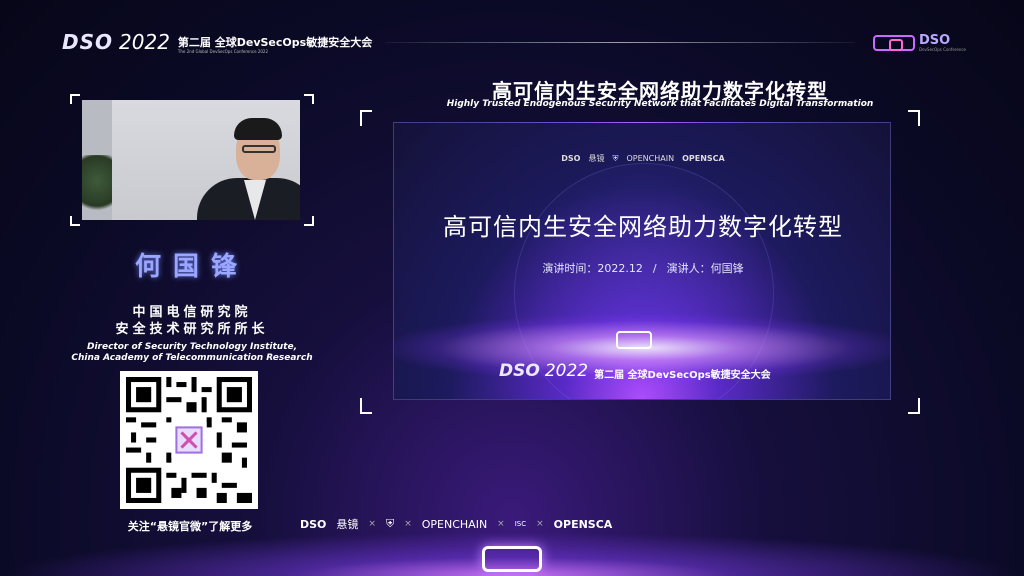  What do you see at coordinates (705, 268) in the screenshot?
I see `slide-speaker: 演讲人：何国锋` at bounding box center [705, 268].